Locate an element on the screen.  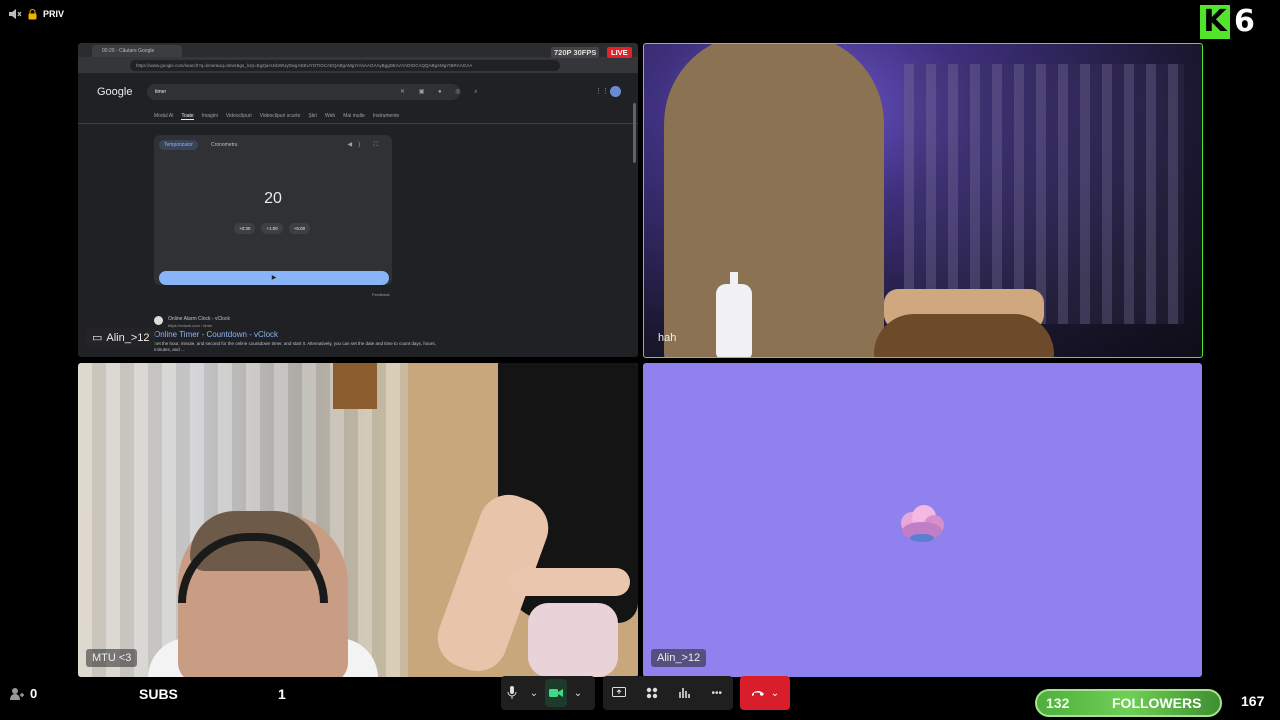
call-controls: ⌄ ⌄ ••• ⌄ is located at coordinates (646, 693).